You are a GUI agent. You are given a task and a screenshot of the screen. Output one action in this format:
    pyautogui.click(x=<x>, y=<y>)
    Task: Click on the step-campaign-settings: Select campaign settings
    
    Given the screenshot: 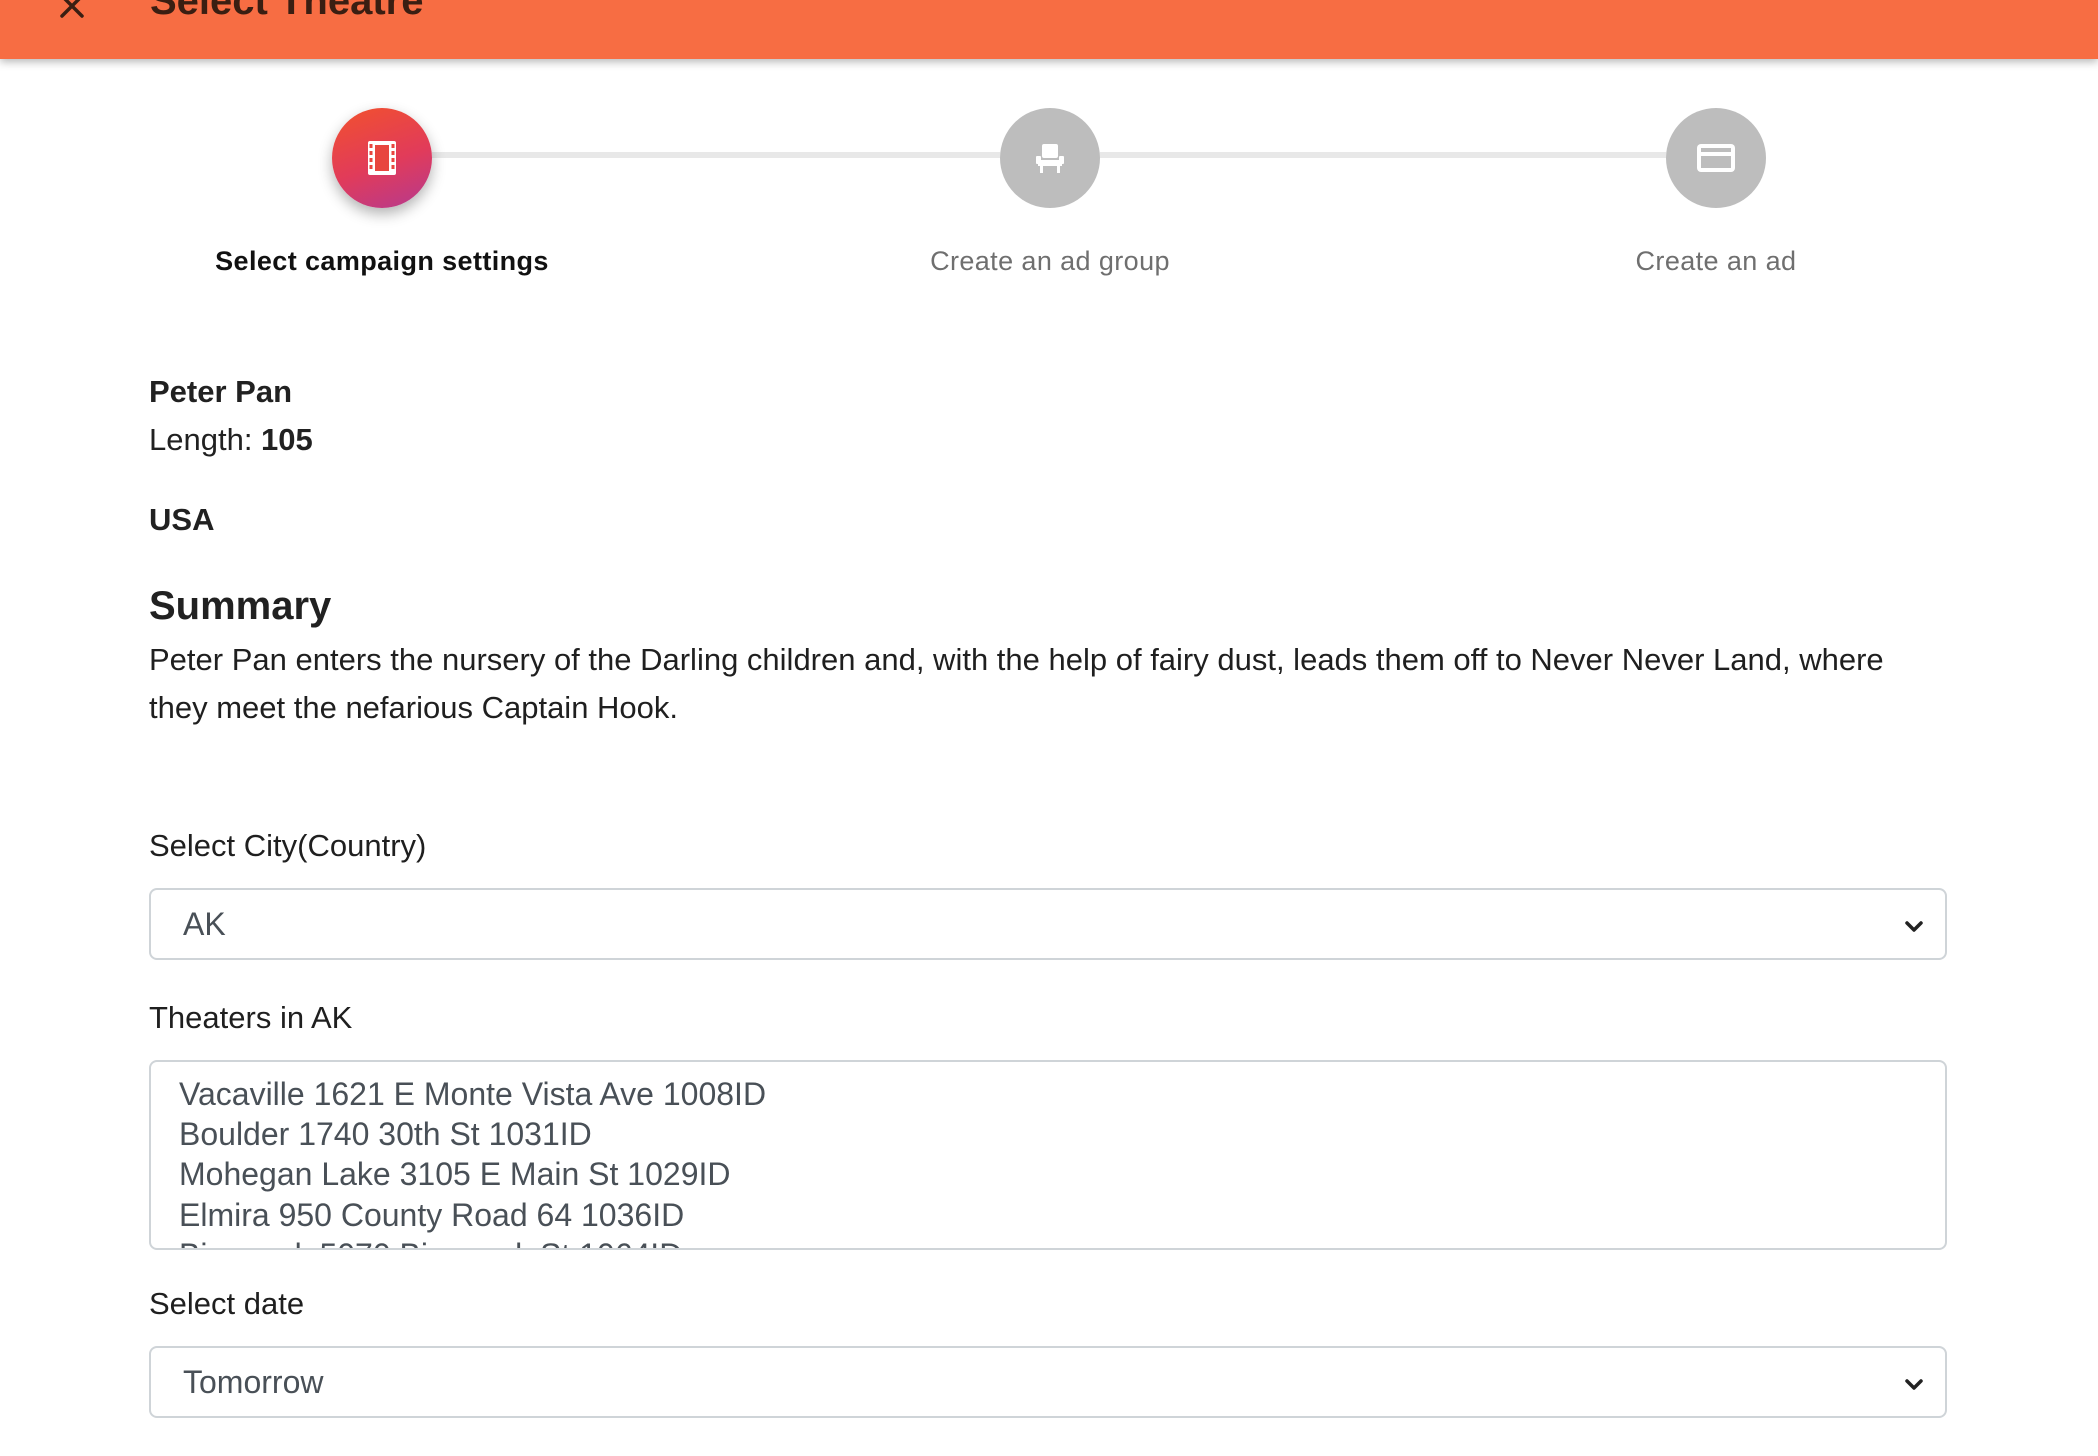 What is the action you would take?
    pyautogui.click(x=382, y=193)
    